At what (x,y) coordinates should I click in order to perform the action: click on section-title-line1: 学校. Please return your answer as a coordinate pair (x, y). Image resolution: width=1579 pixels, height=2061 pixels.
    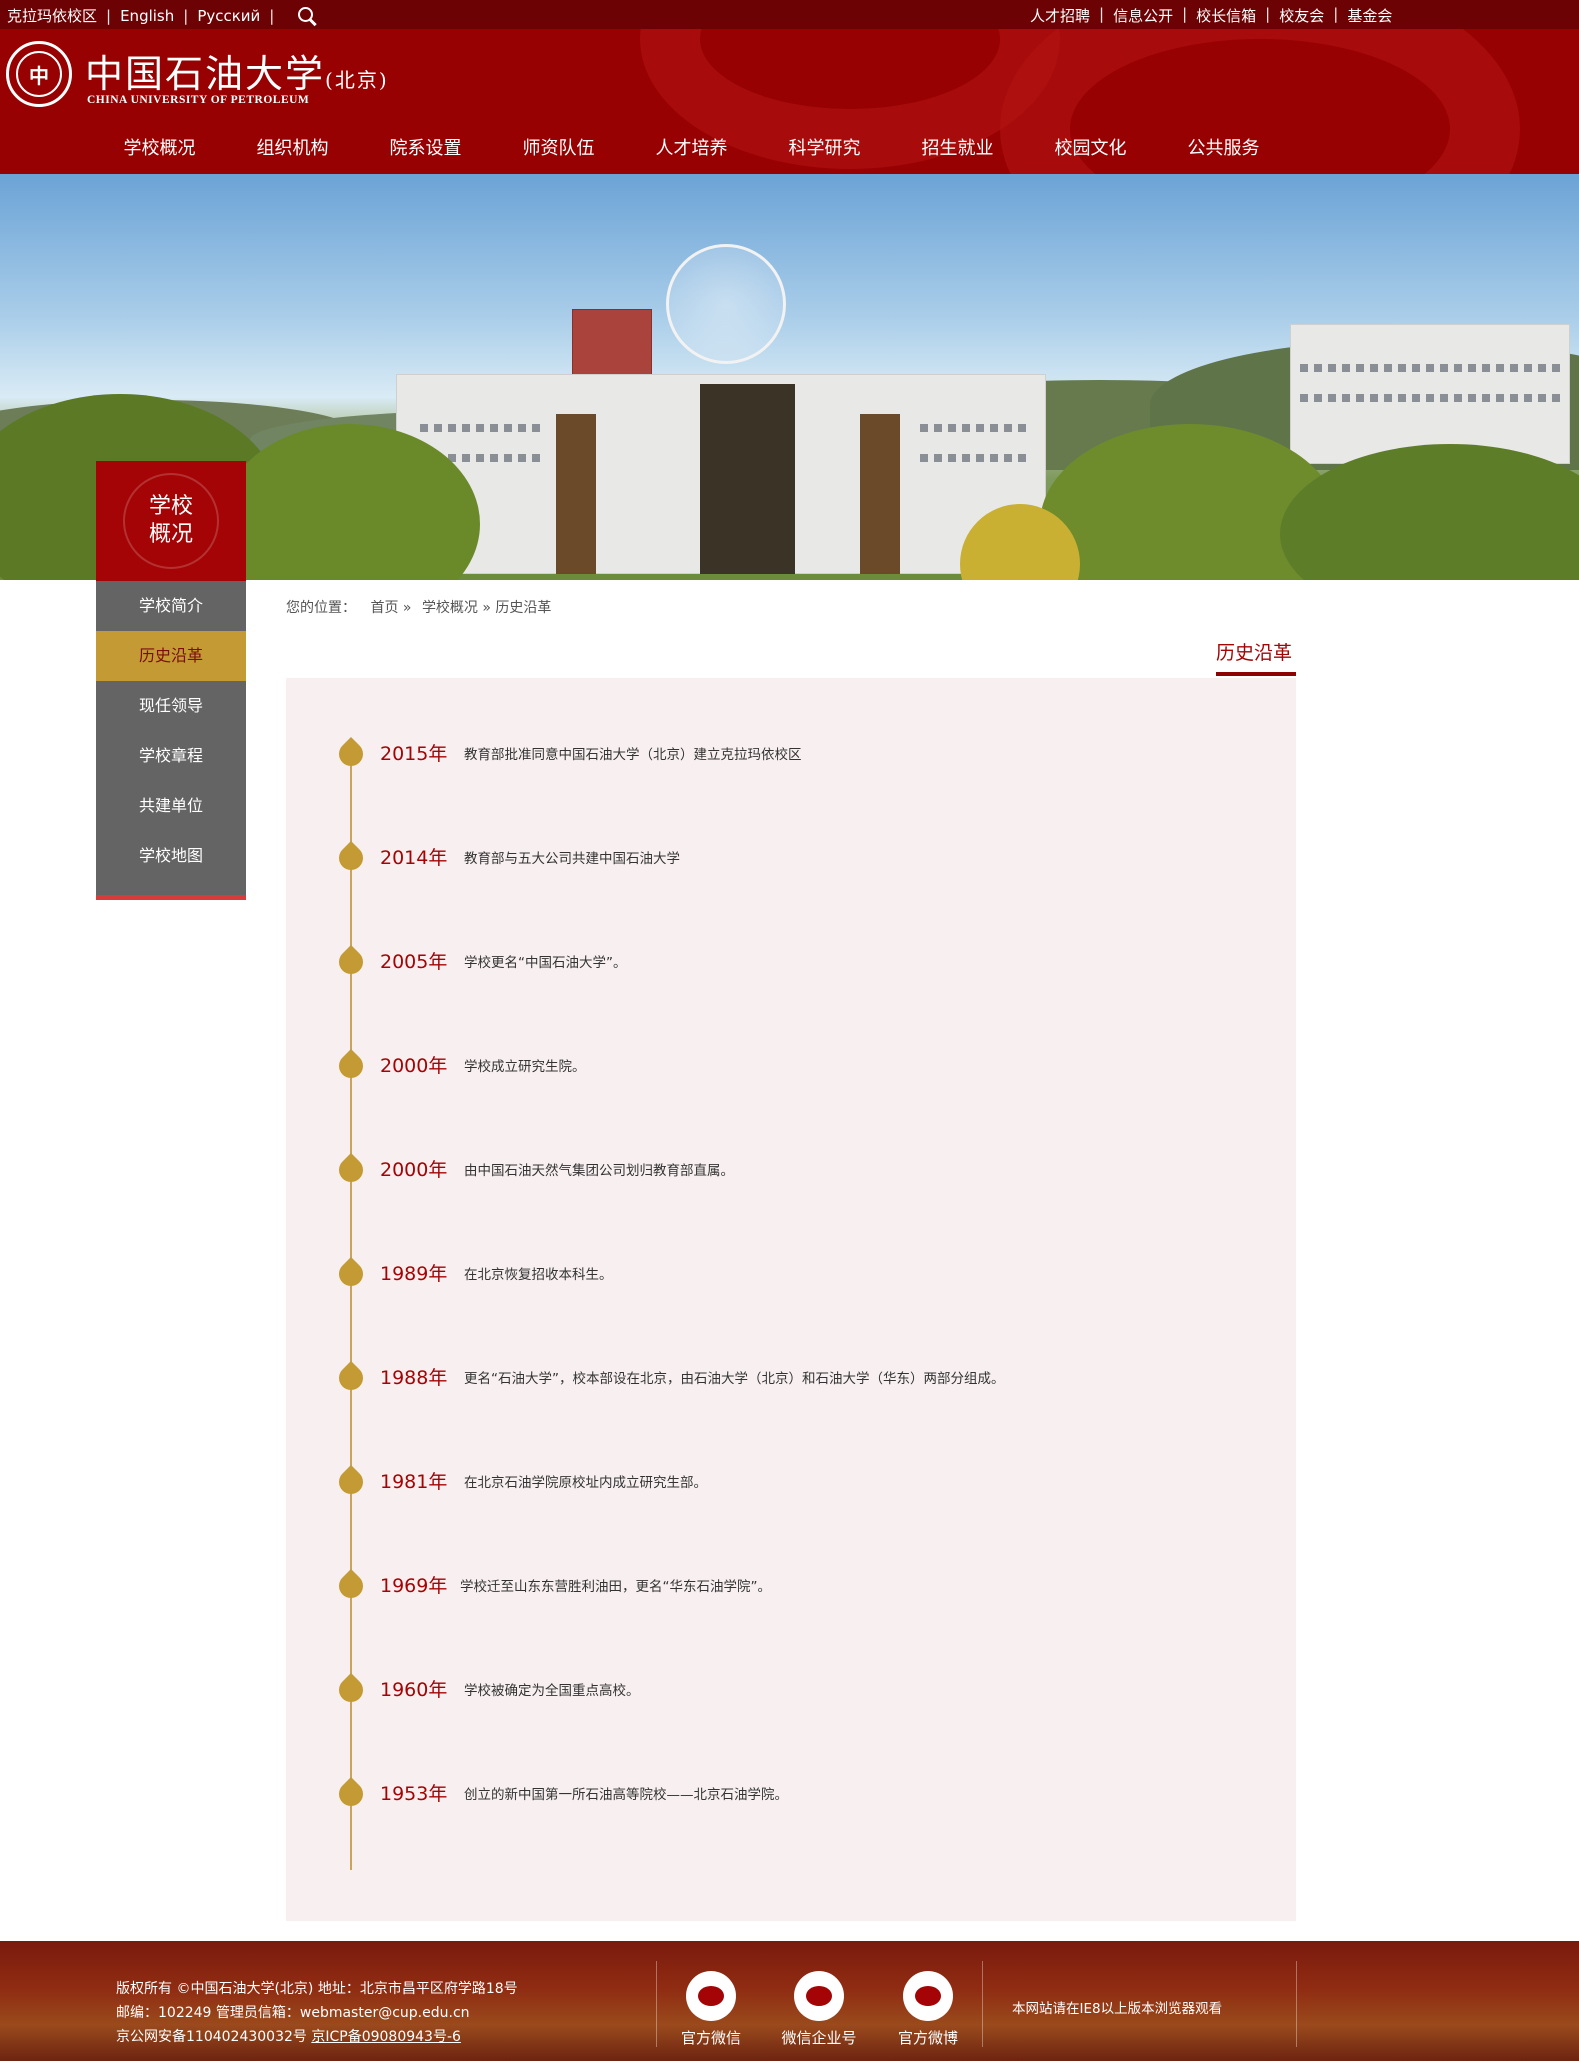
    Looking at the image, I should click on (170, 506).